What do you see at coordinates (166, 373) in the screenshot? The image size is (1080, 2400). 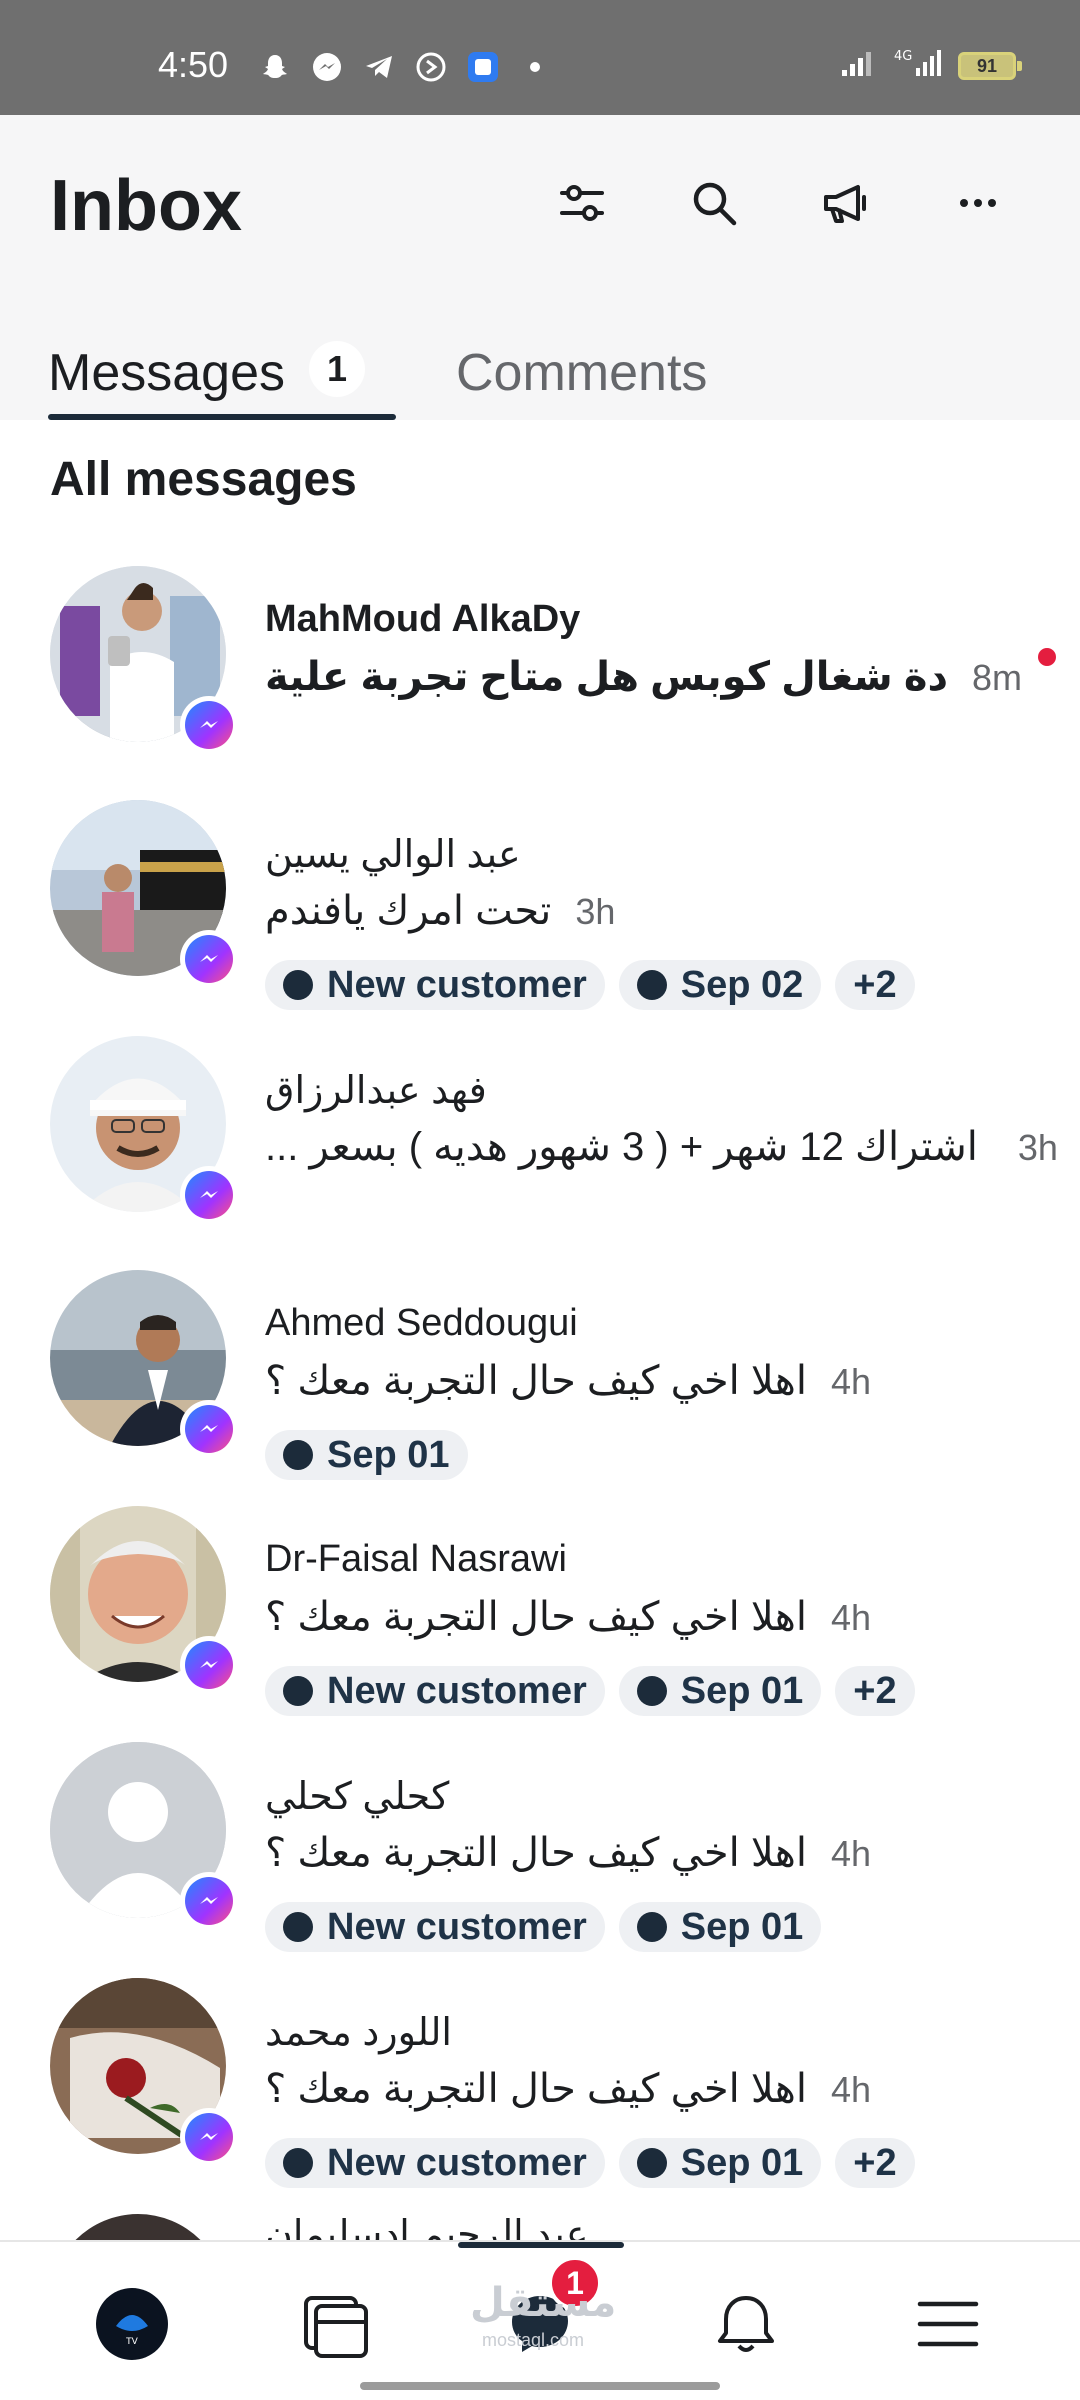 I see `tab-messages-label: Messages` at bounding box center [166, 373].